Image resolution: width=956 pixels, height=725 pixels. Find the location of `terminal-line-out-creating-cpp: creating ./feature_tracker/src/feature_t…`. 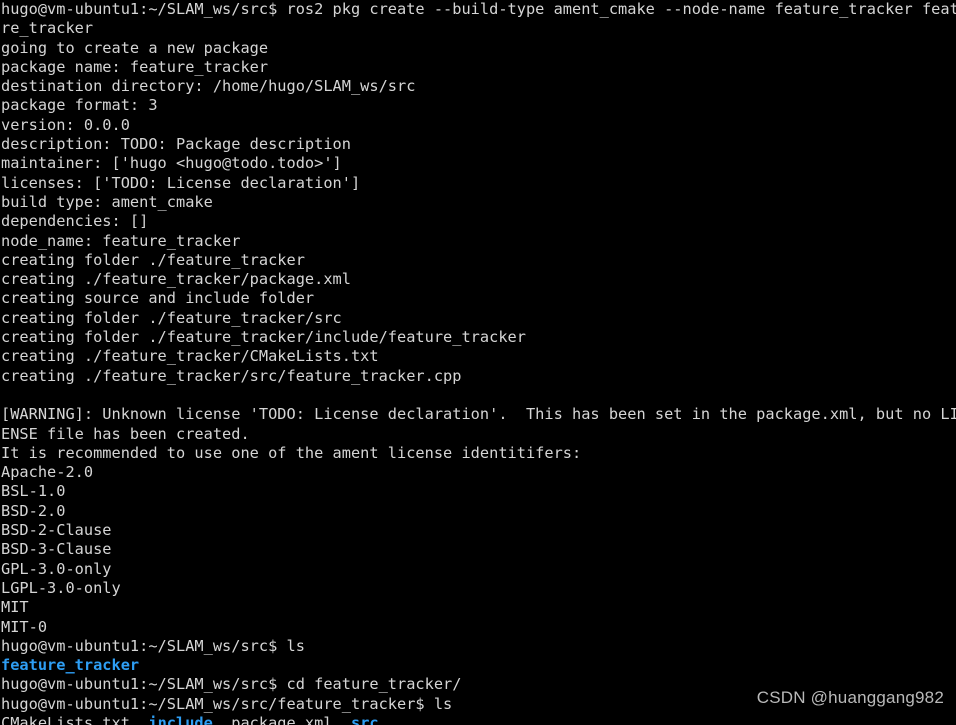

terminal-line-out-creating-cpp: creating ./feature_tracker/src/feature_t… is located at coordinates (478, 376).